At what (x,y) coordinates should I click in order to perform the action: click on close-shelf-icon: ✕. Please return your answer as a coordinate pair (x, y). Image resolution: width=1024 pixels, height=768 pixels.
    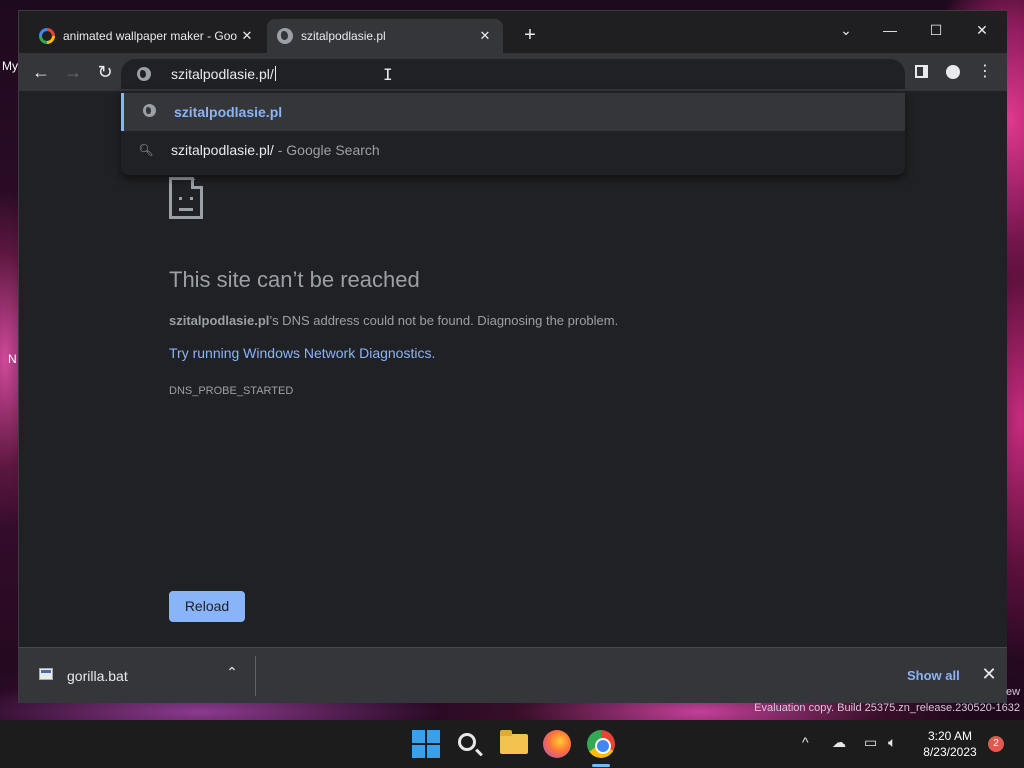
    Looking at the image, I should click on (989, 674).